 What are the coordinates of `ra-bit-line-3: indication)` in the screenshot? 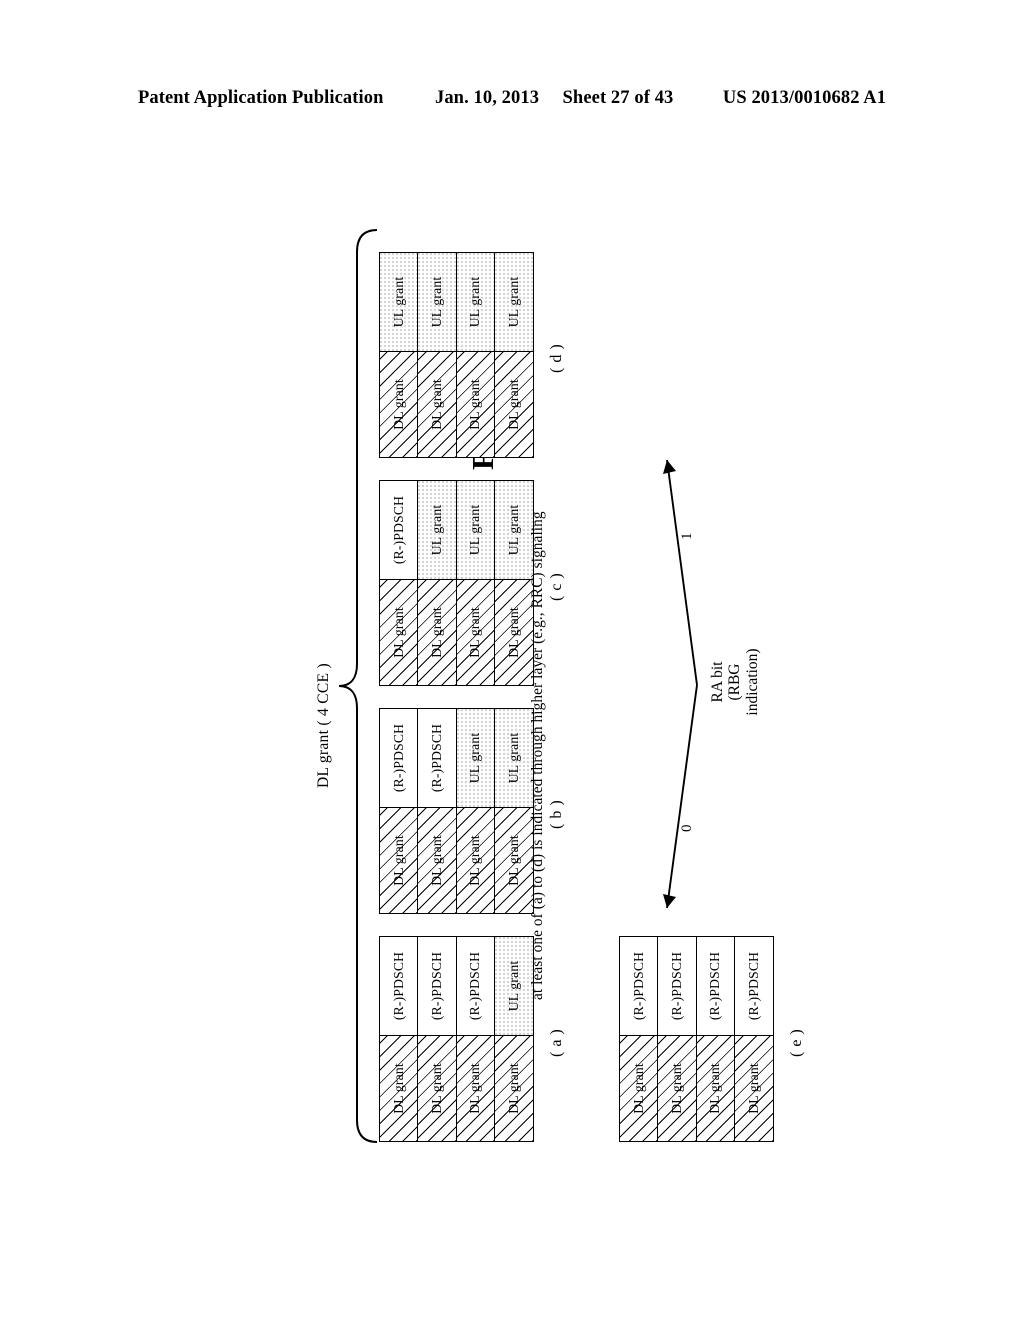 It's located at (752, 682).